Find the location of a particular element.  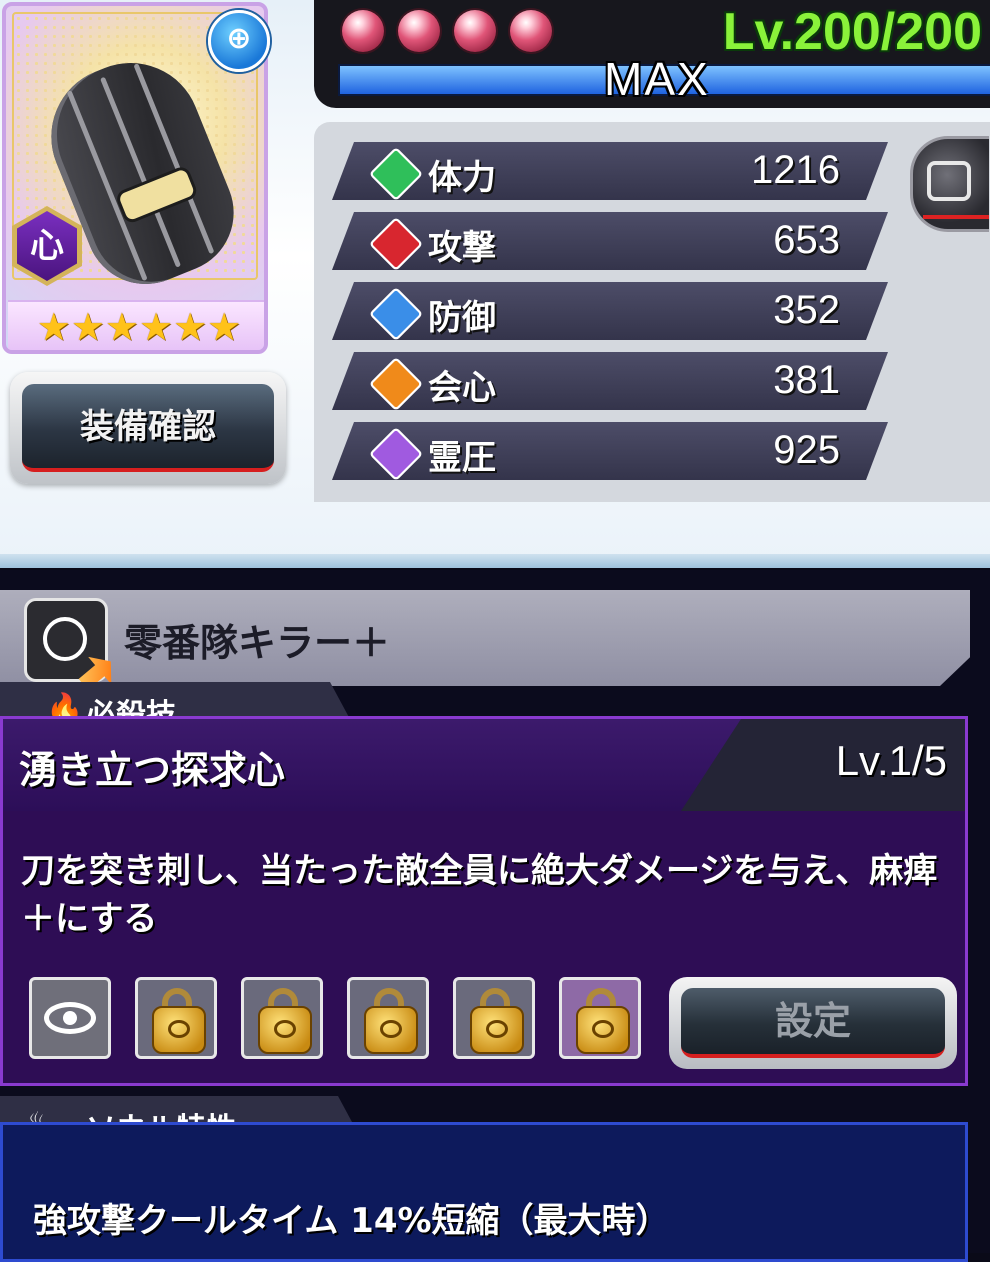

stat-value: 381 is located at coordinates (806, 380).